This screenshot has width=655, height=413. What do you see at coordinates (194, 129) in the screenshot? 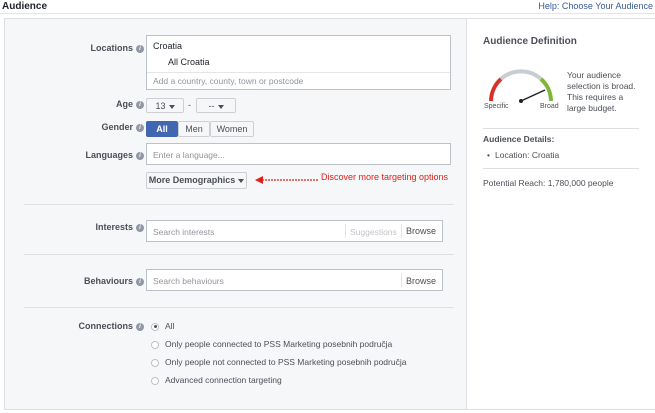
I see `gender-men-button: Men` at bounding box center [194, 129].